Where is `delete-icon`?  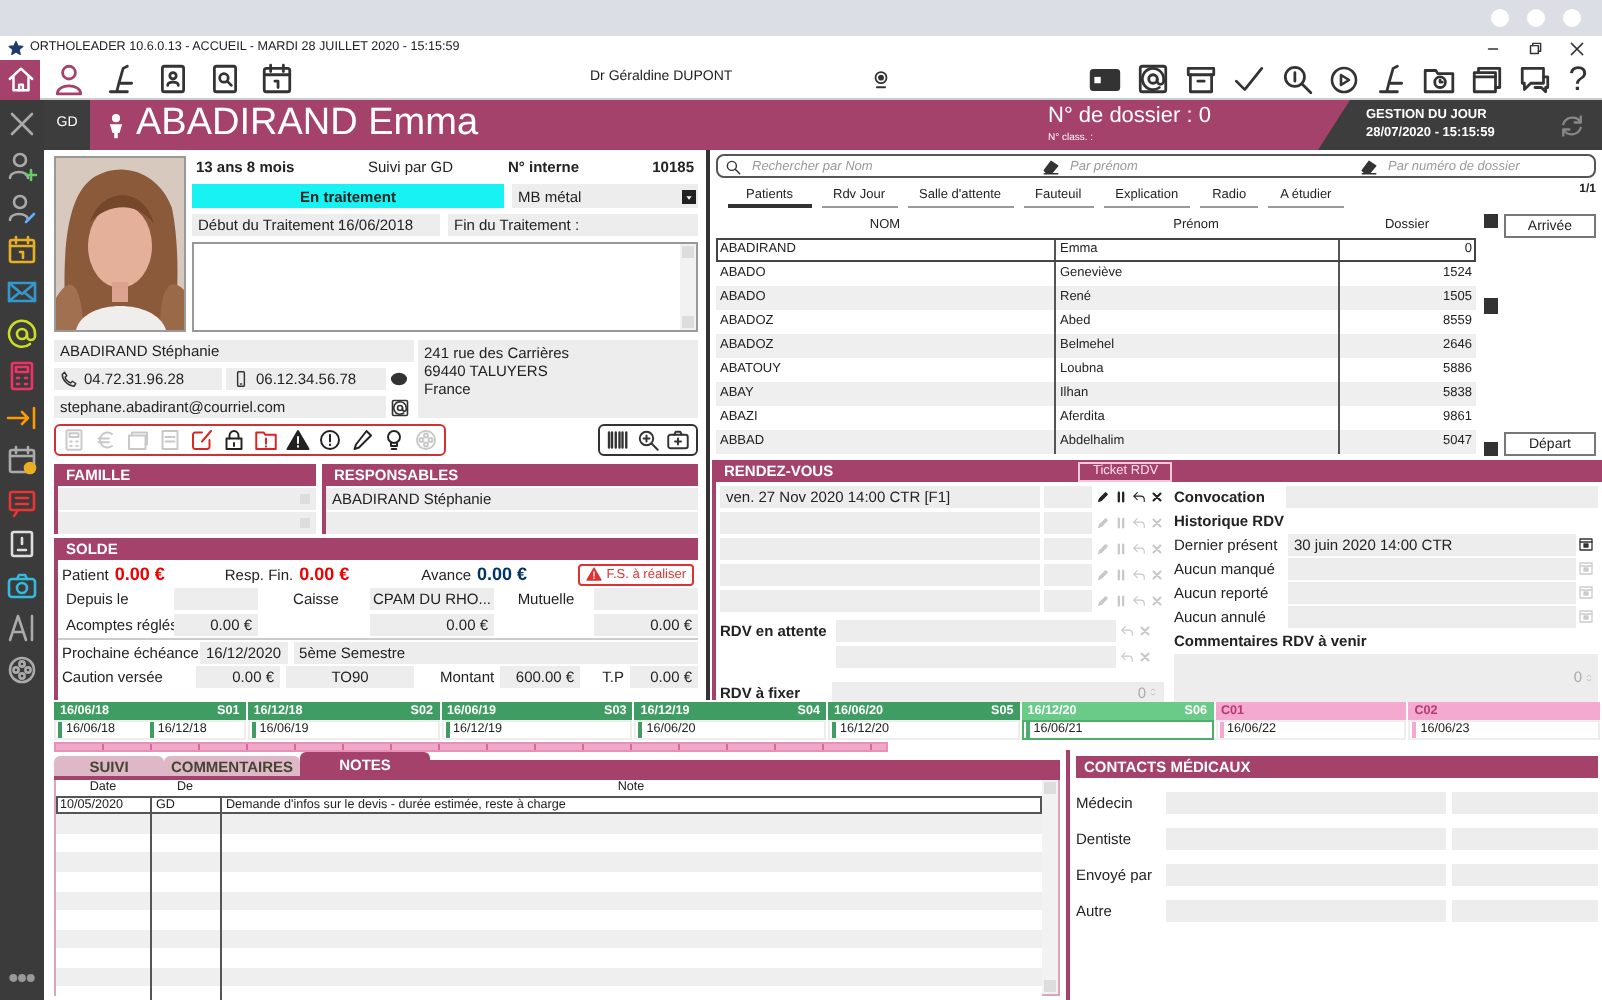 delete-icon is located at coordinates (1157, 496).